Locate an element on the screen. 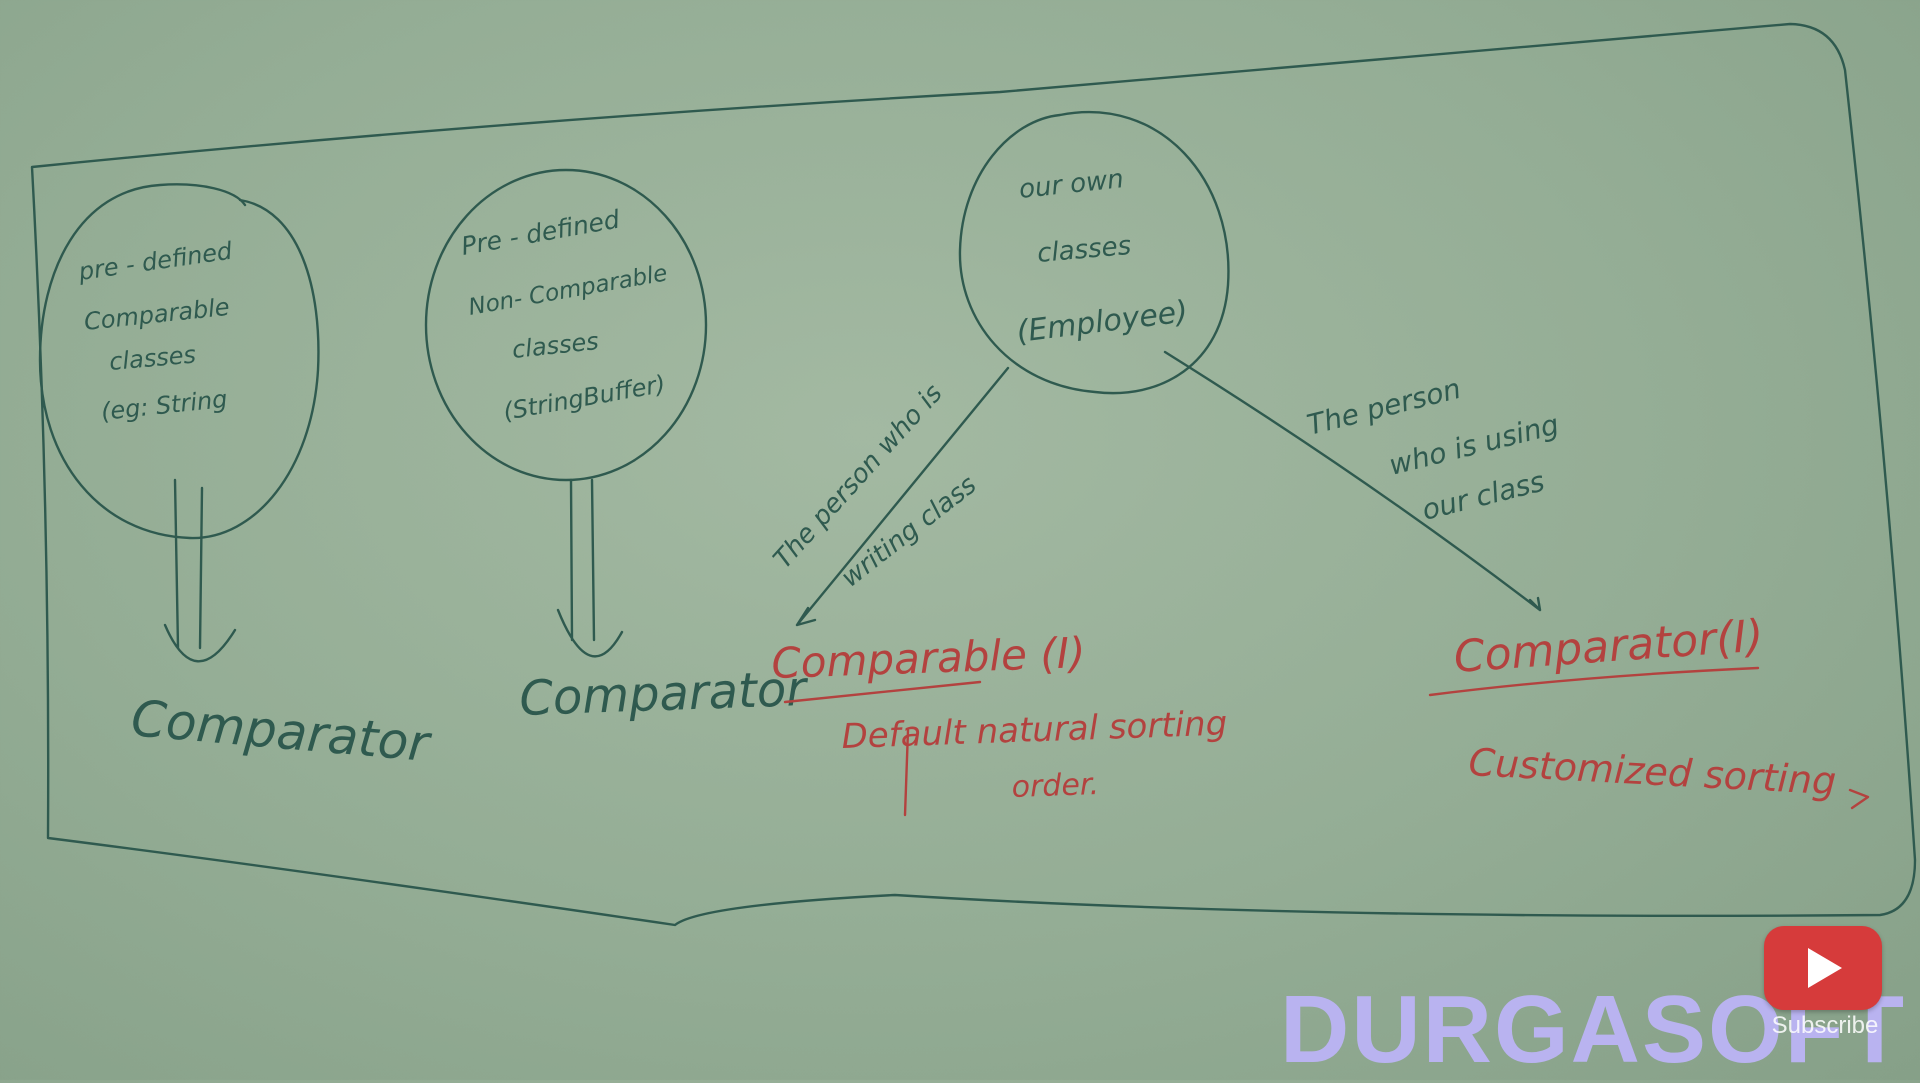  target-comparator-title: Comparator(I) is located at coordinates (1608, 646).